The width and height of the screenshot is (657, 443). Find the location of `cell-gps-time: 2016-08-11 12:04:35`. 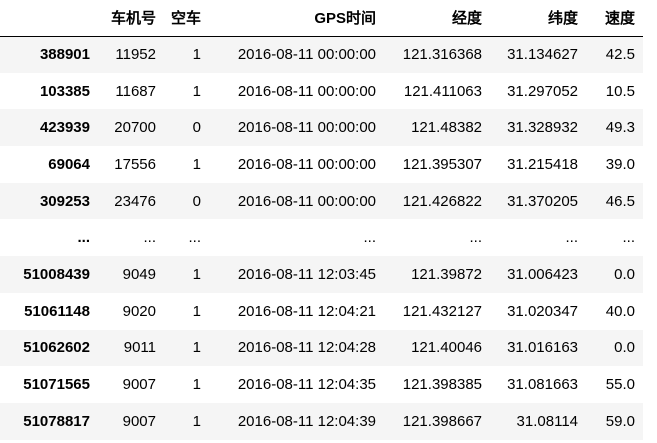

cell-gps-time: 2016-08-11 12:04:35 is located at coordinates (306, 385).